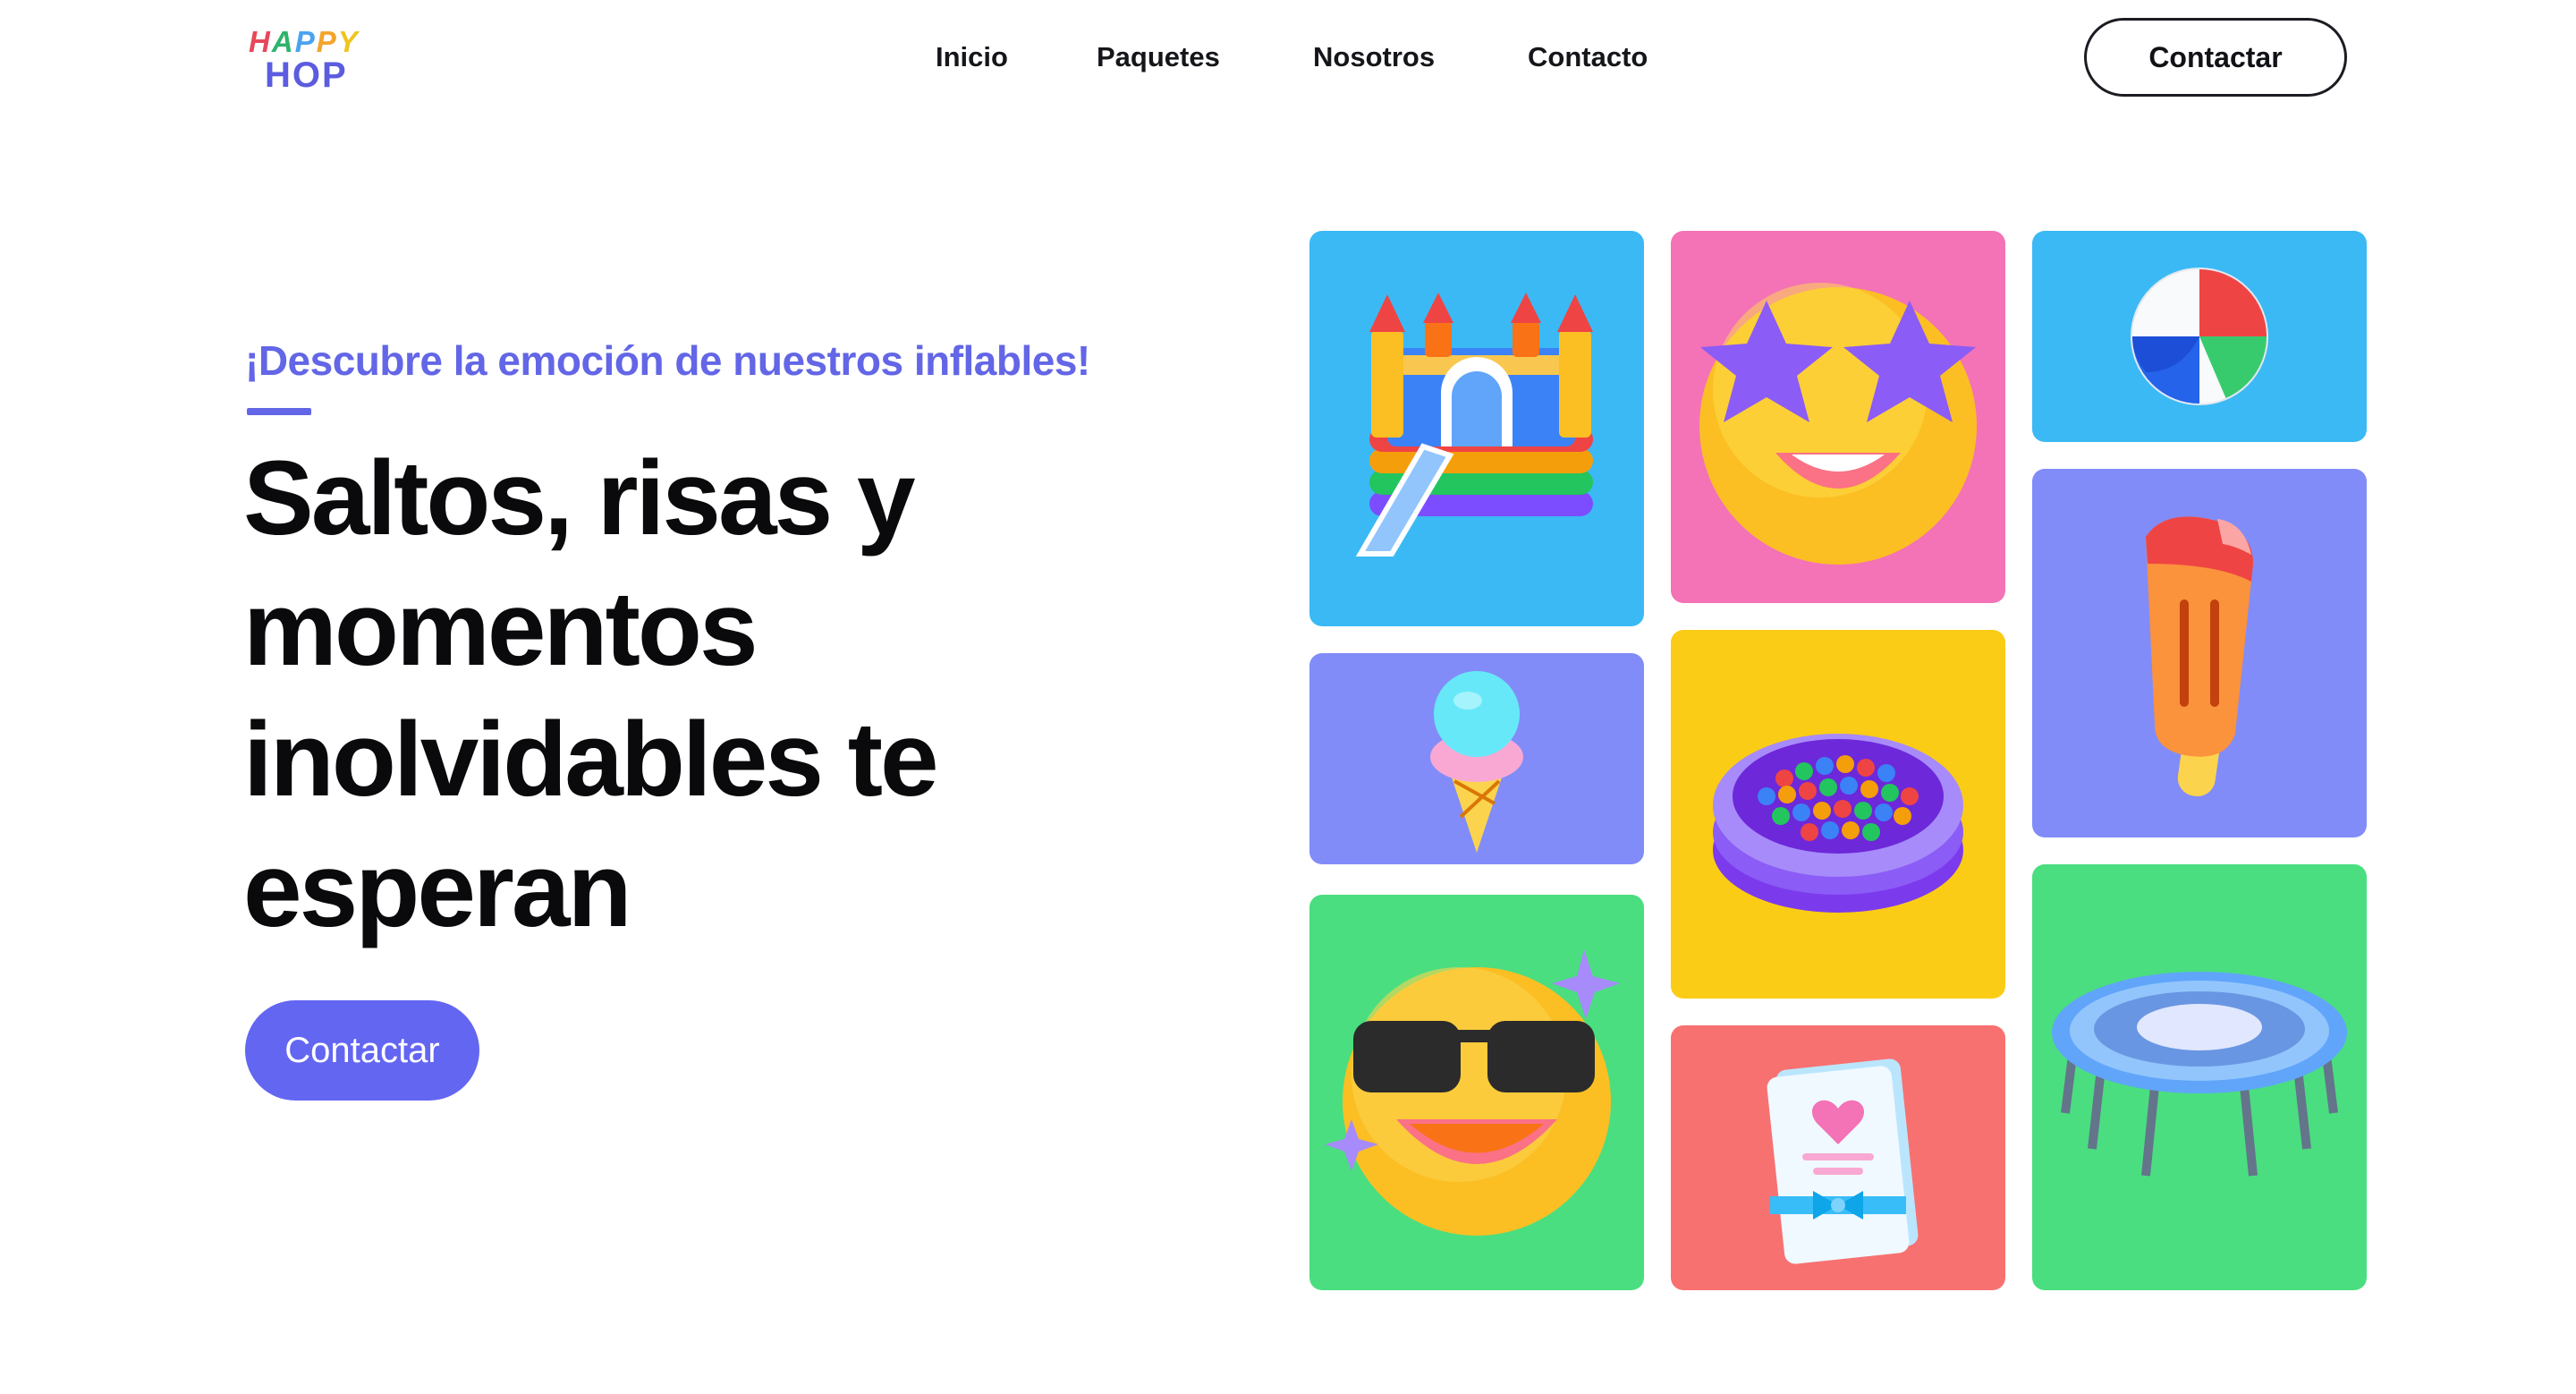 The width and height of the screenshot is (2576, 1394). What do you see at coordinates (1476, 762) in the screenshot?
I see `ice-cream-icon` at bounding box center [1476, 762].